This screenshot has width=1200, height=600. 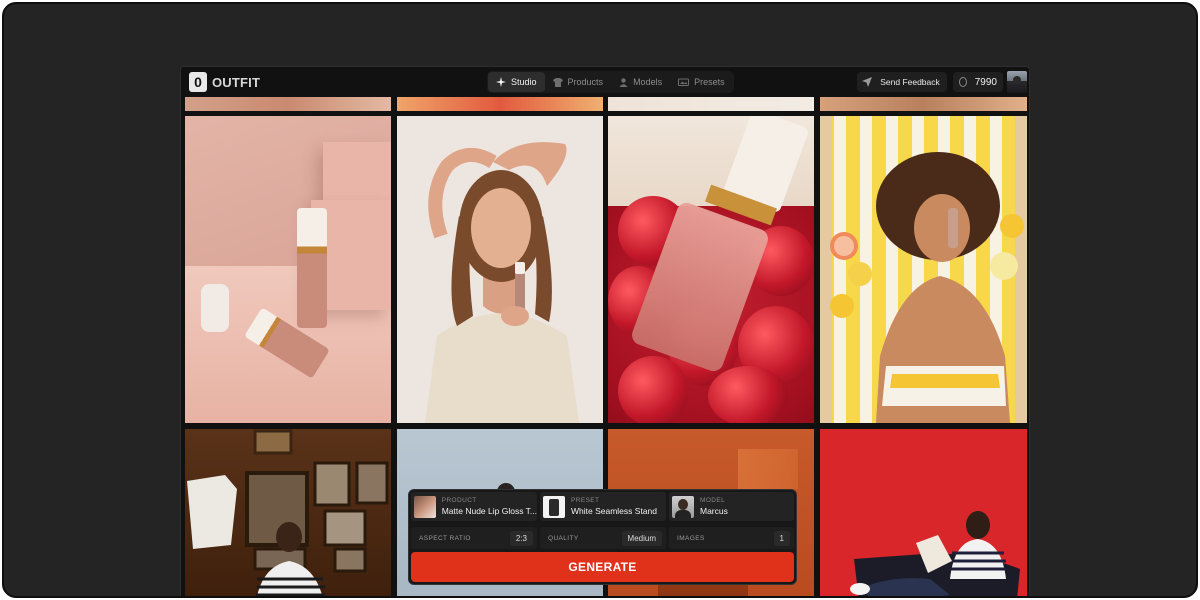 I want to click on generate-button: GENERATE, so click(x=602, y=567).